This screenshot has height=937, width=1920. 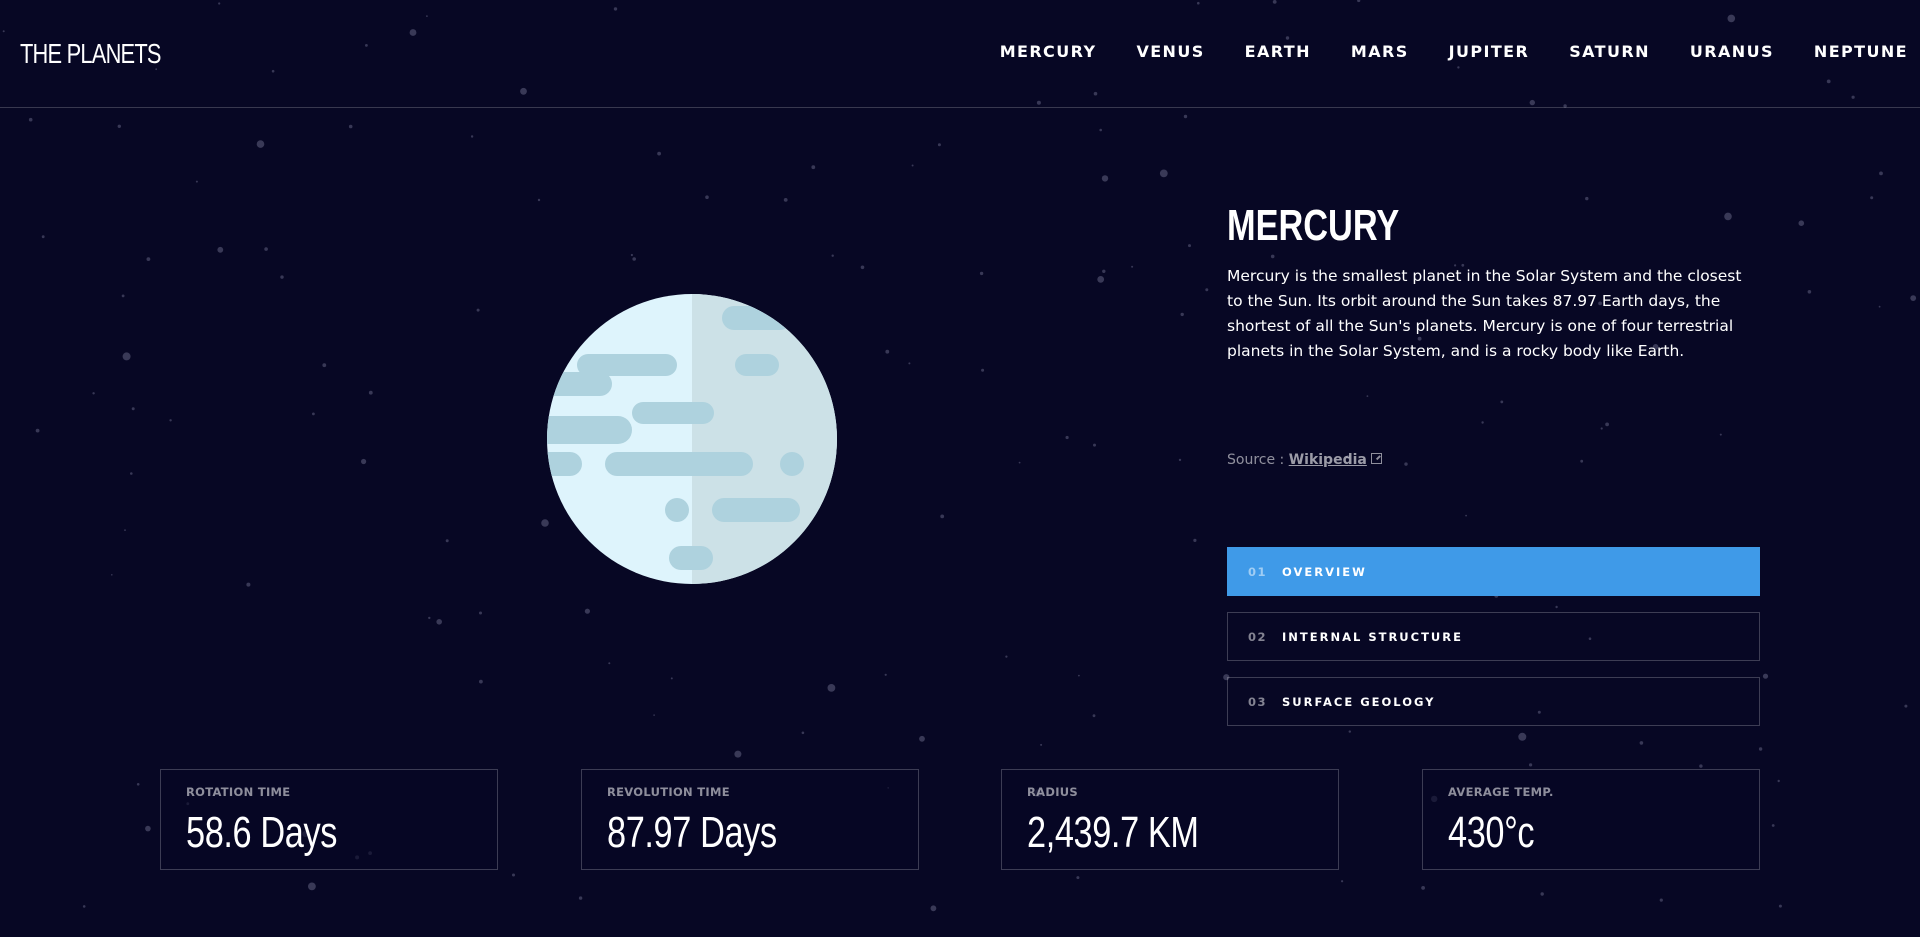 I want to click on nav-item-mercury: MERCURY, so click(x=1048, y=53).